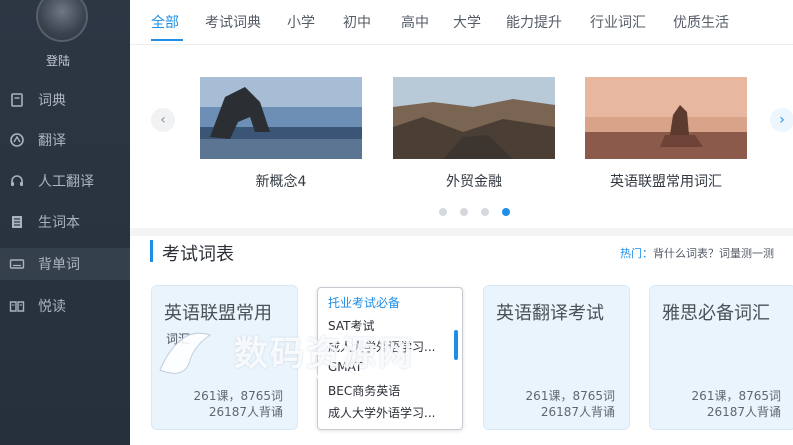 The height and width of the screenshot is (445, 793). Describe the element at coordinates (534, 22) in the screenshot. I see `tab-ability: 能力提升` at that location.